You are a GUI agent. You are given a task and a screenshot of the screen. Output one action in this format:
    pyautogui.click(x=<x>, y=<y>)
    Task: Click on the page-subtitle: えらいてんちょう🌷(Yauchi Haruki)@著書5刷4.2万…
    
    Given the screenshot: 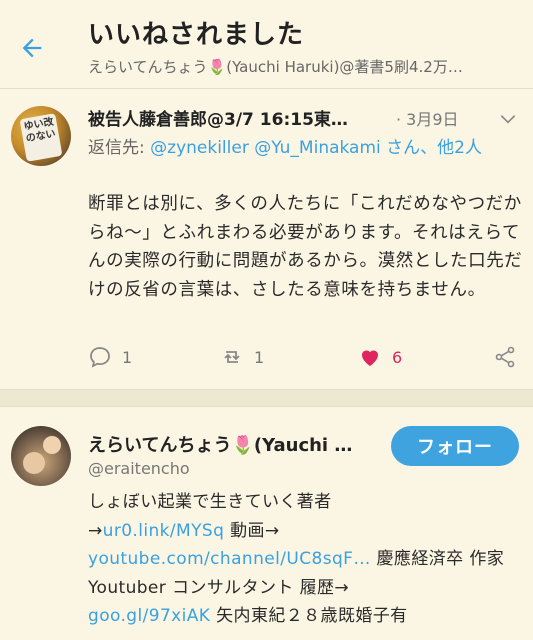 What is the action you would take?
    pyautogui.click(x=275, y=67)
    